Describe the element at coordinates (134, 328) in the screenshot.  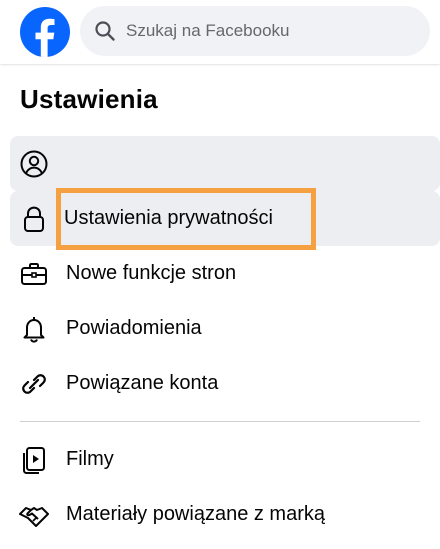
I see `menu-item-label: Powiadomienia` at that location.